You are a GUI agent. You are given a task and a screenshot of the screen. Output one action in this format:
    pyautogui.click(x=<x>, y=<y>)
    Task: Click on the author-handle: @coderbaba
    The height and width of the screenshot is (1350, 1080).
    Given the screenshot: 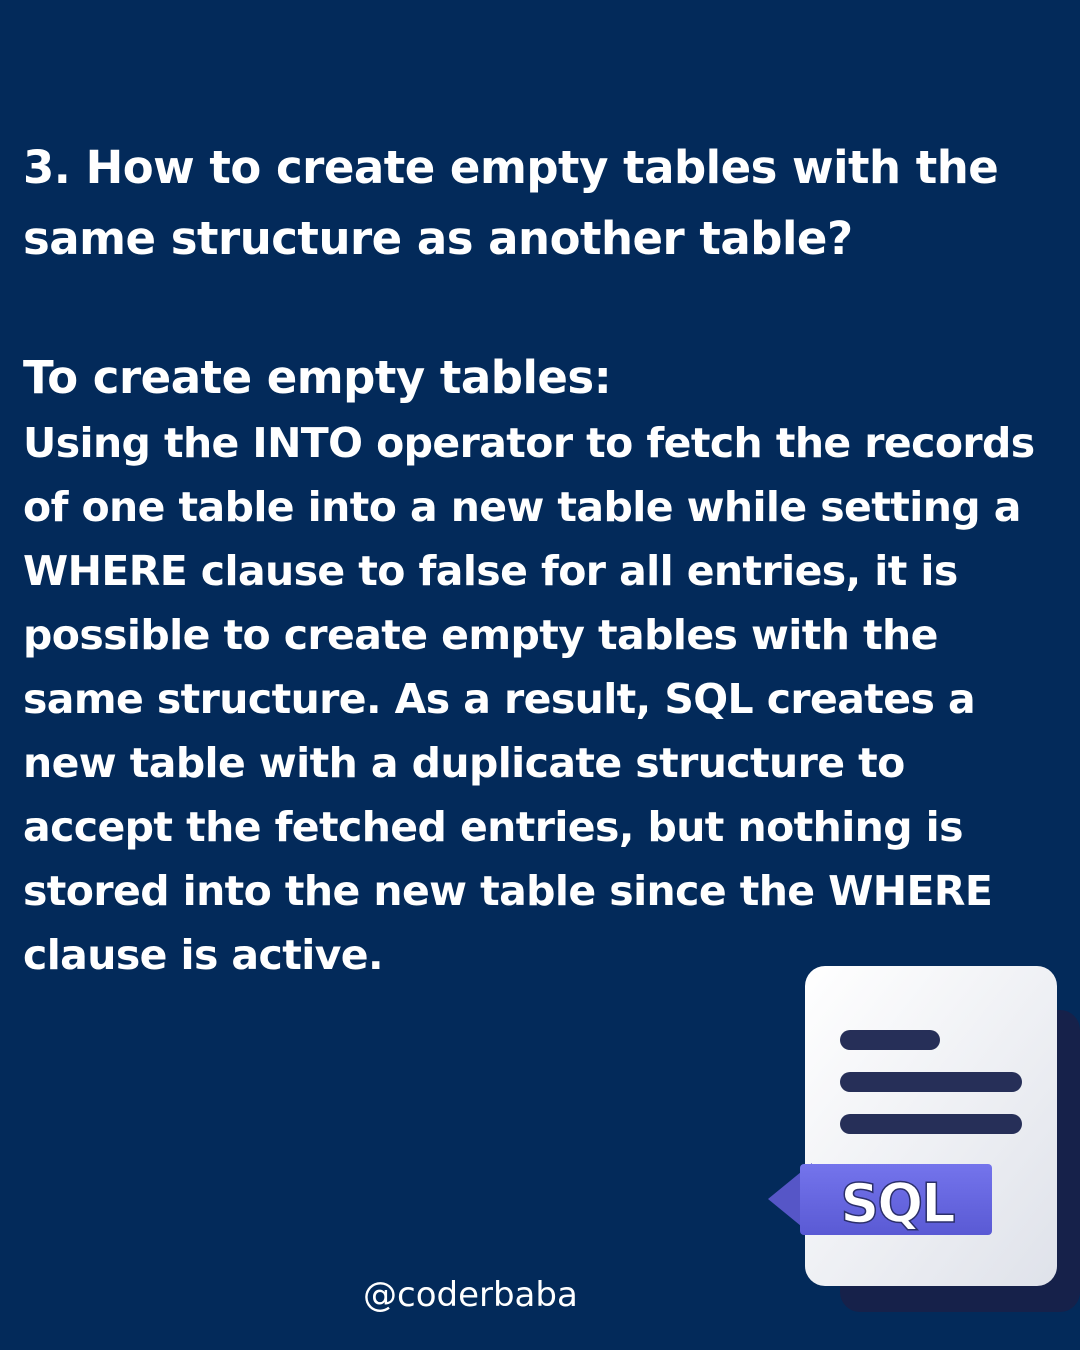 What is the action you would take?
    pyautogui.click(x=470, y=1295)
    